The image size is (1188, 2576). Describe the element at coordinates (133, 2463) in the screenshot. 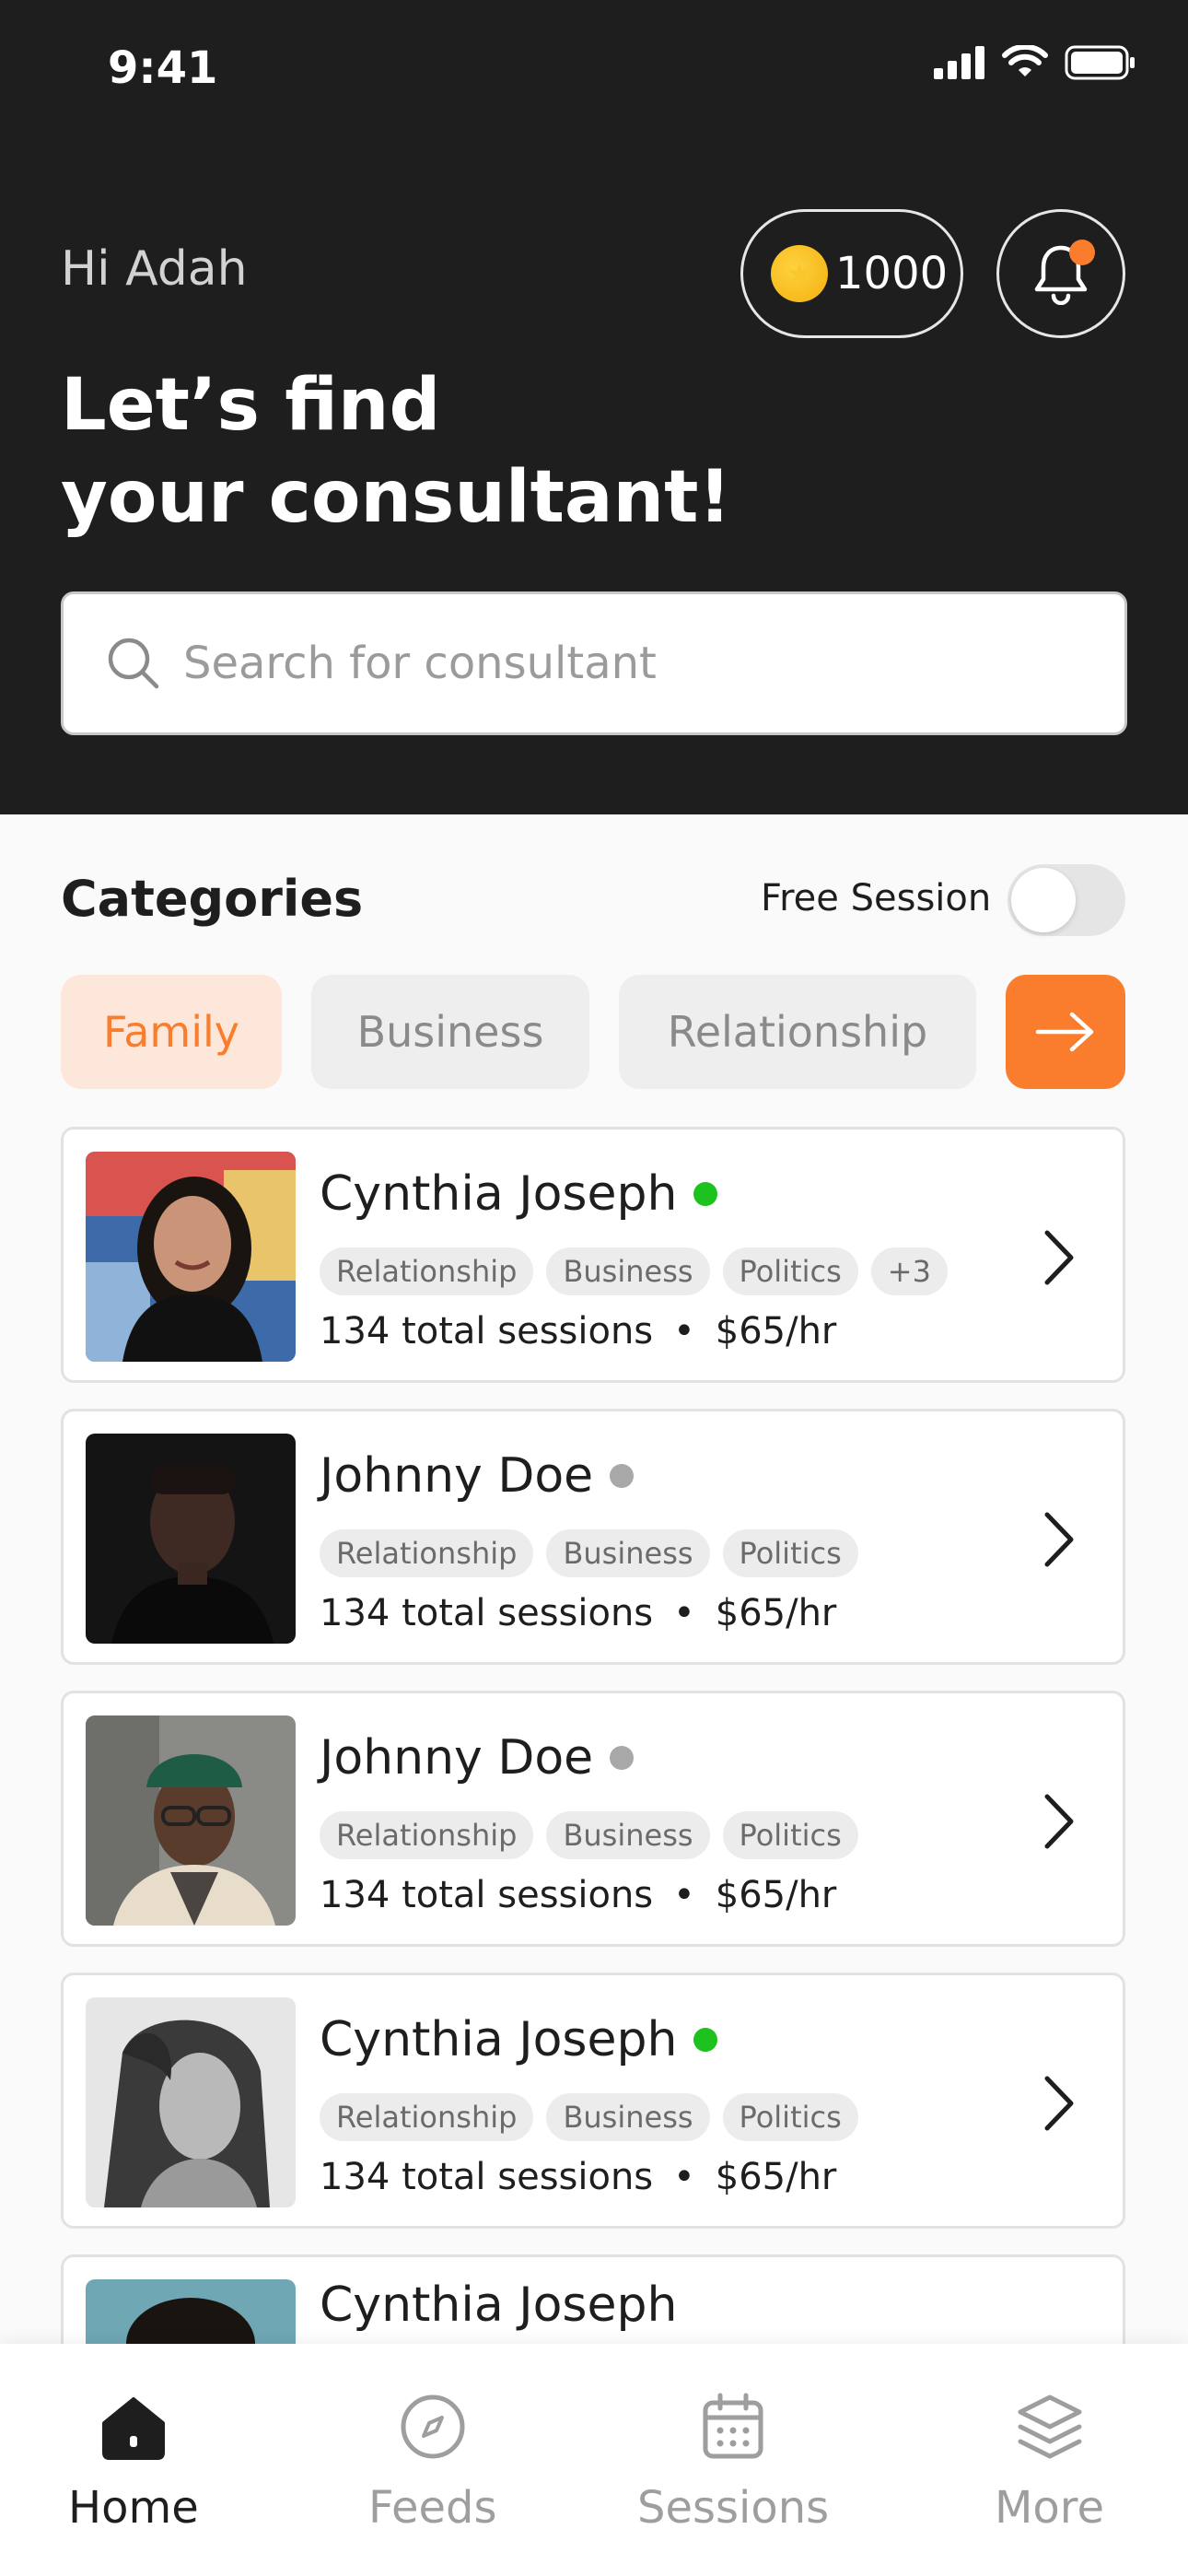

I see `nav-home: Home` at that location.